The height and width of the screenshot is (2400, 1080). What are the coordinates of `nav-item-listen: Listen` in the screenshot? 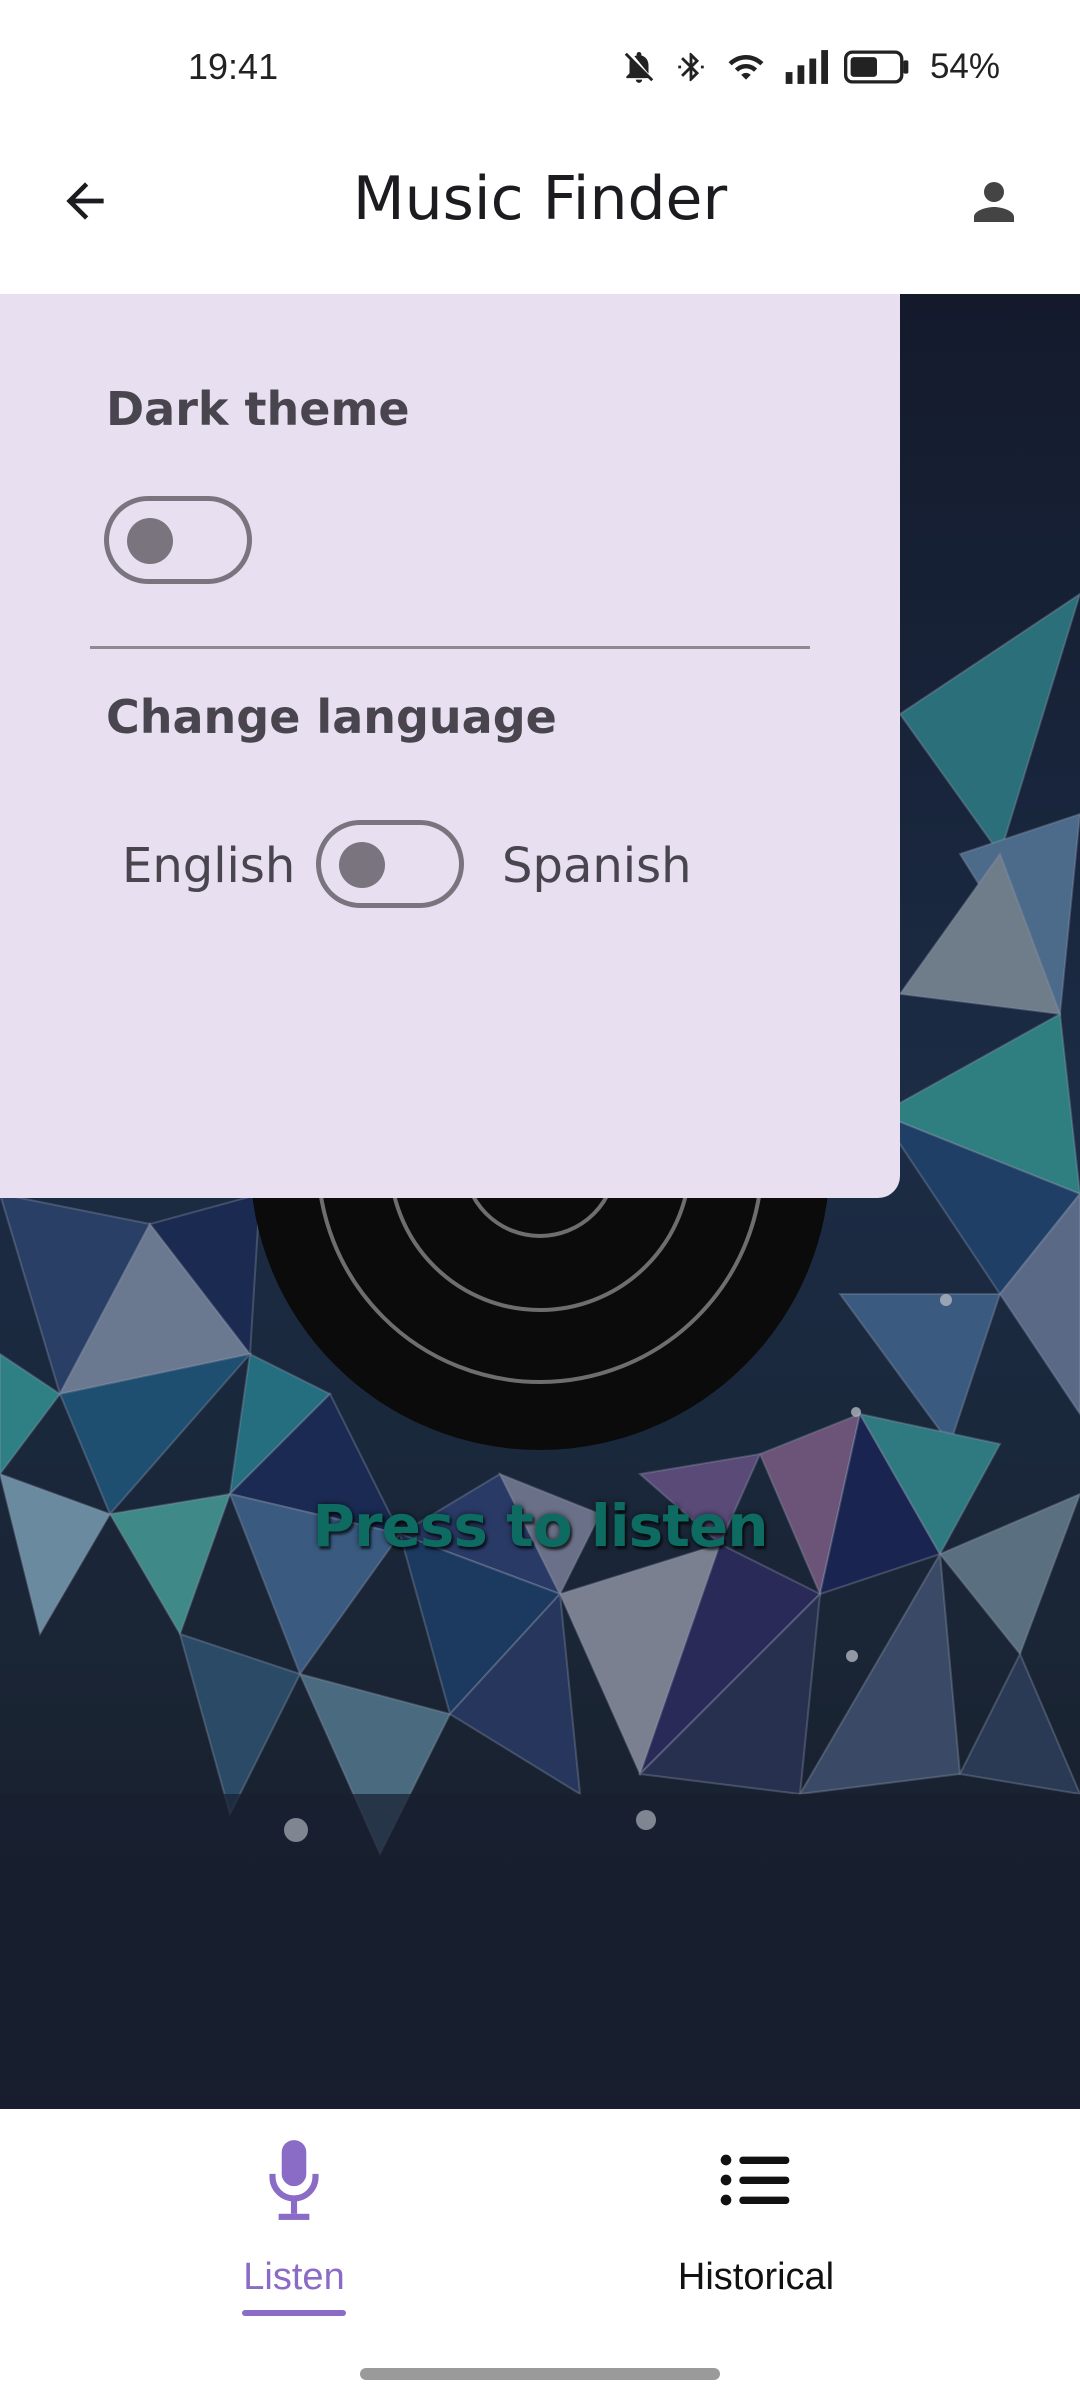 It's located at (294, 2219).